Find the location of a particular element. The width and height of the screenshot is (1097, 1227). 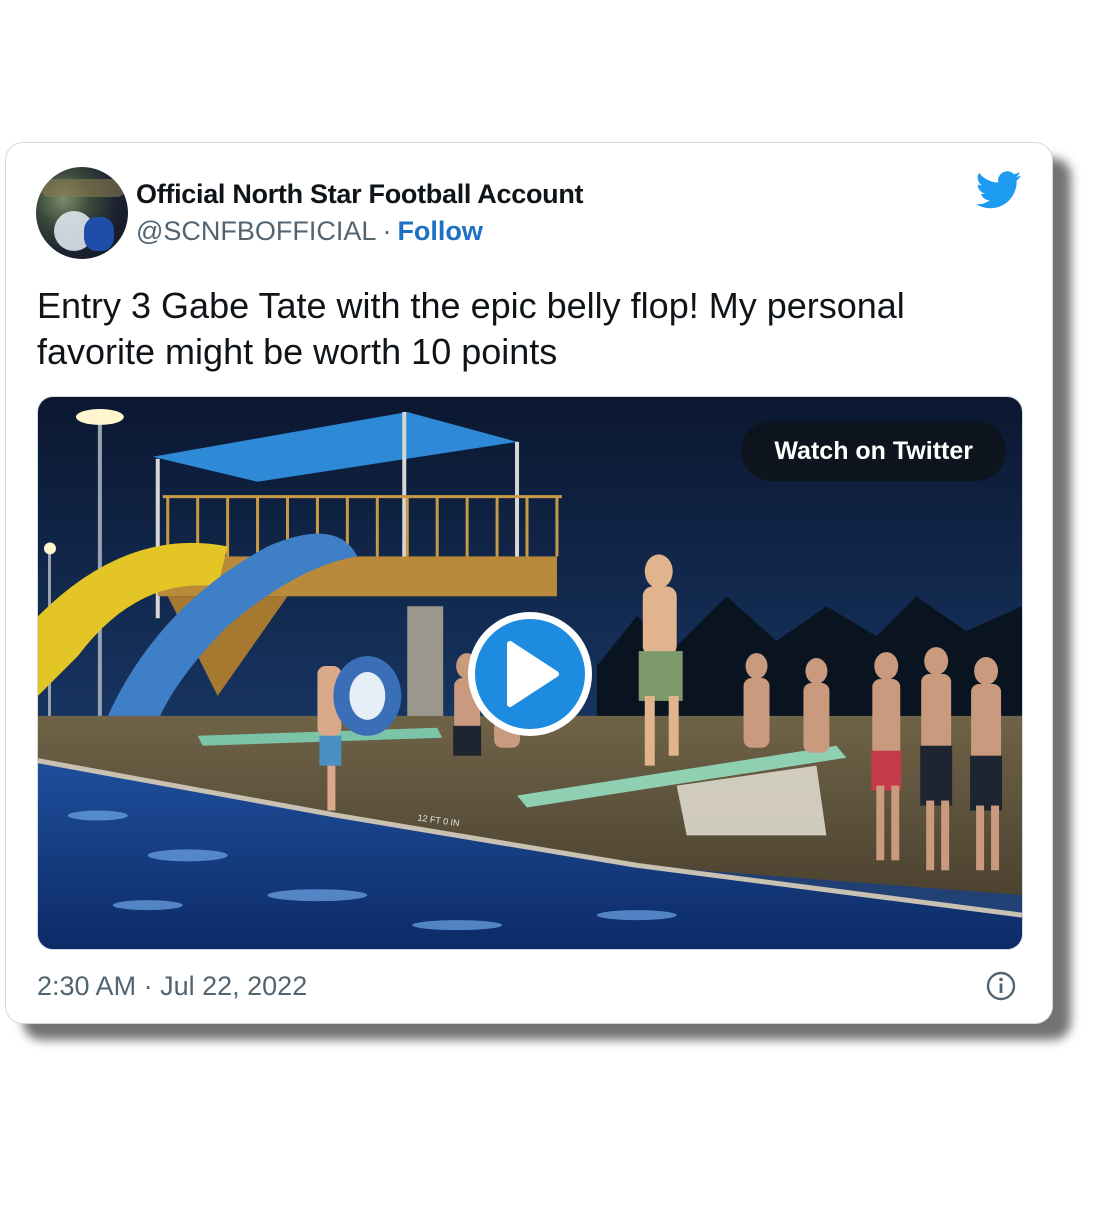

tweet-timestamp: 2:30 AM · Jul 22, 2022 is located at coordinates (172, 986).